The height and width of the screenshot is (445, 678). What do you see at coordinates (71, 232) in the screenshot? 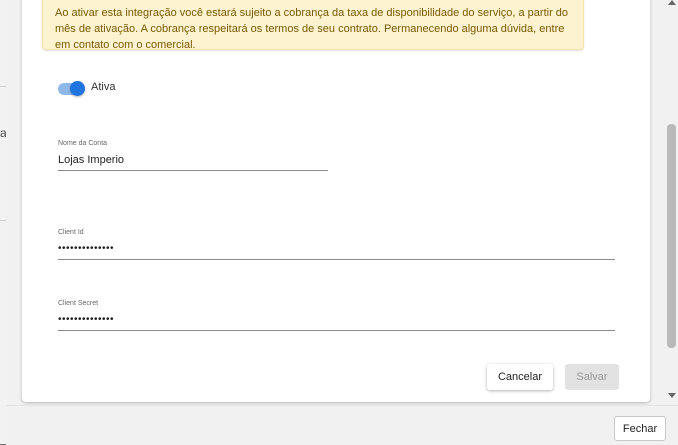
I see `client-id-label: Client Id` at bounding box center [71, 232].